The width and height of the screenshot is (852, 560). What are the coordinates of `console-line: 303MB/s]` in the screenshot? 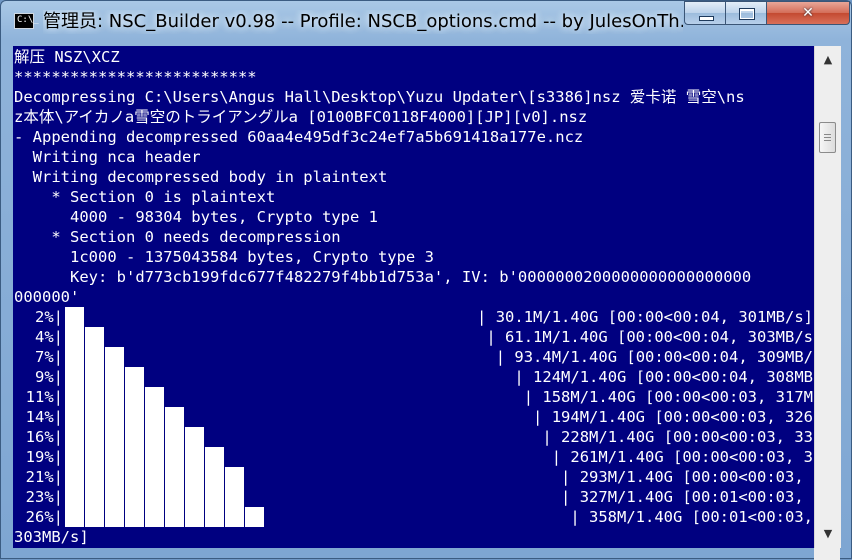 It's located at (51, 537).